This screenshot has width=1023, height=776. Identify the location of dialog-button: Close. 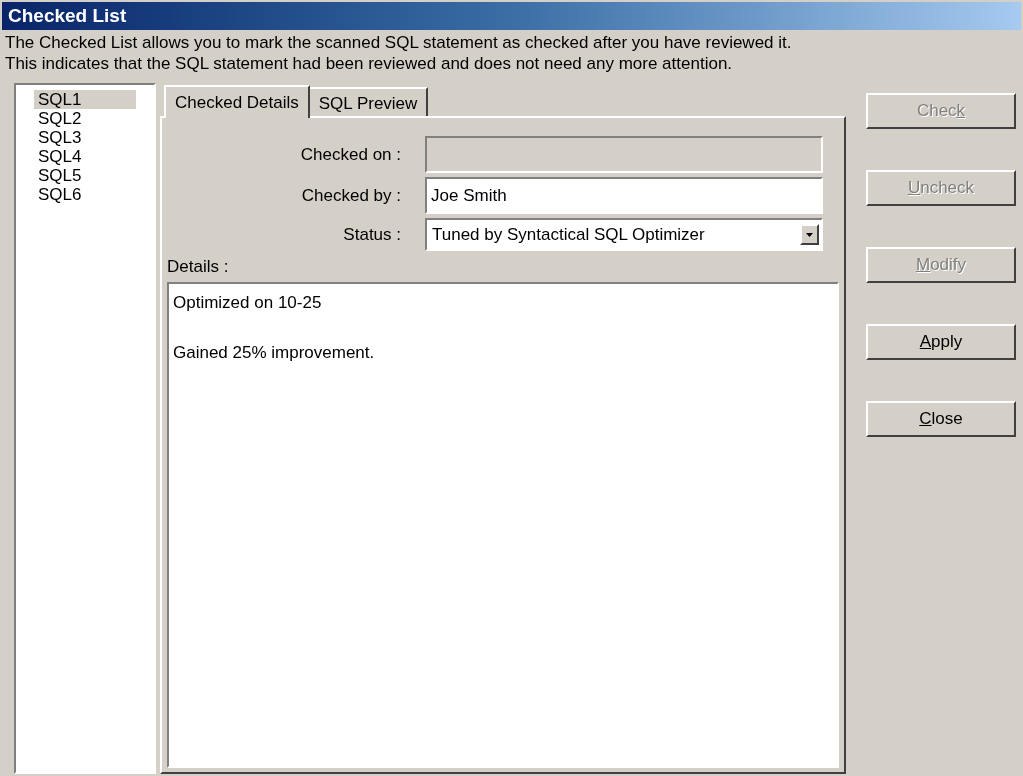
(941, 419).